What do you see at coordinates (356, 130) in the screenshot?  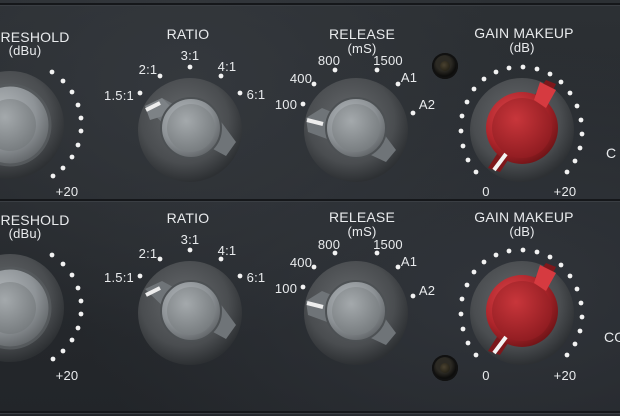 I see `release-knob` at bounding box center [356, 130].